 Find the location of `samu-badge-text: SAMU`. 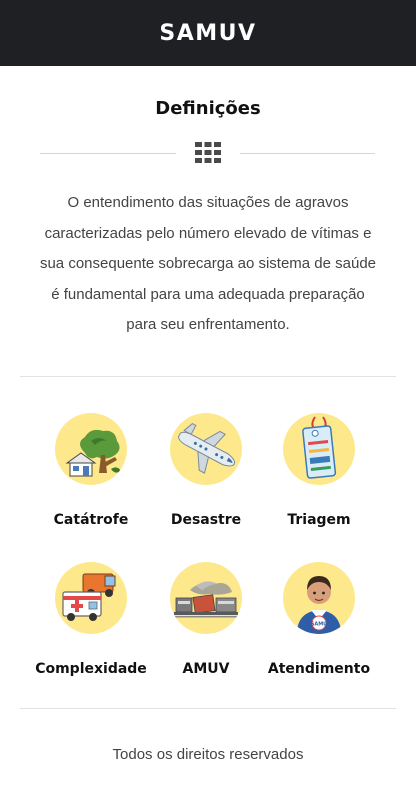

samu-badge-text: SAMU is located at coordinates (319, 625).